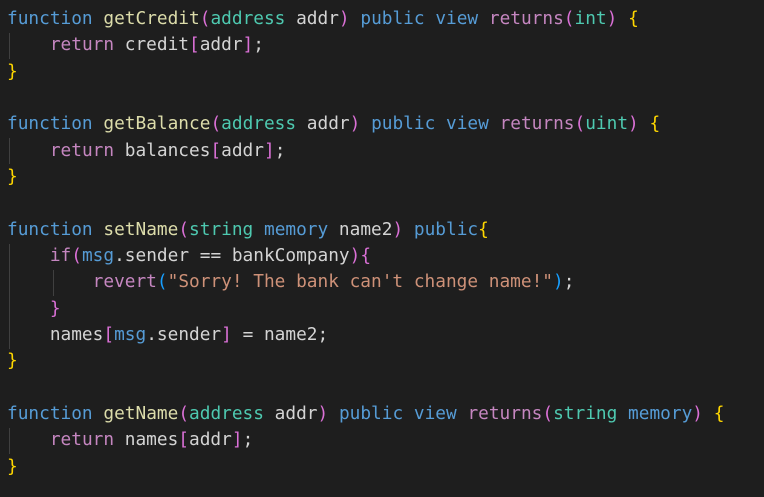 The height and width of the screenshot is (497, 764). What do you see at coordinates (151, 18) in the screenshot?
I see `code-token: getCredit` at bounding box center [151, 18].